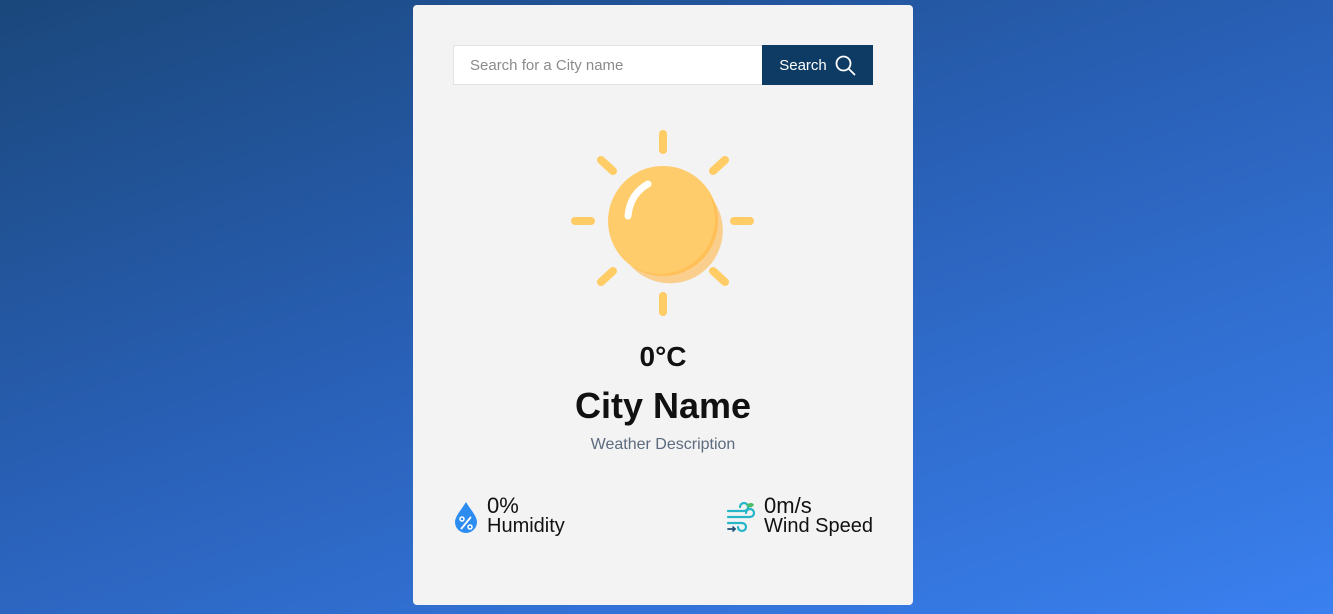  I want to click on search-button: Search, so click(817, 65).